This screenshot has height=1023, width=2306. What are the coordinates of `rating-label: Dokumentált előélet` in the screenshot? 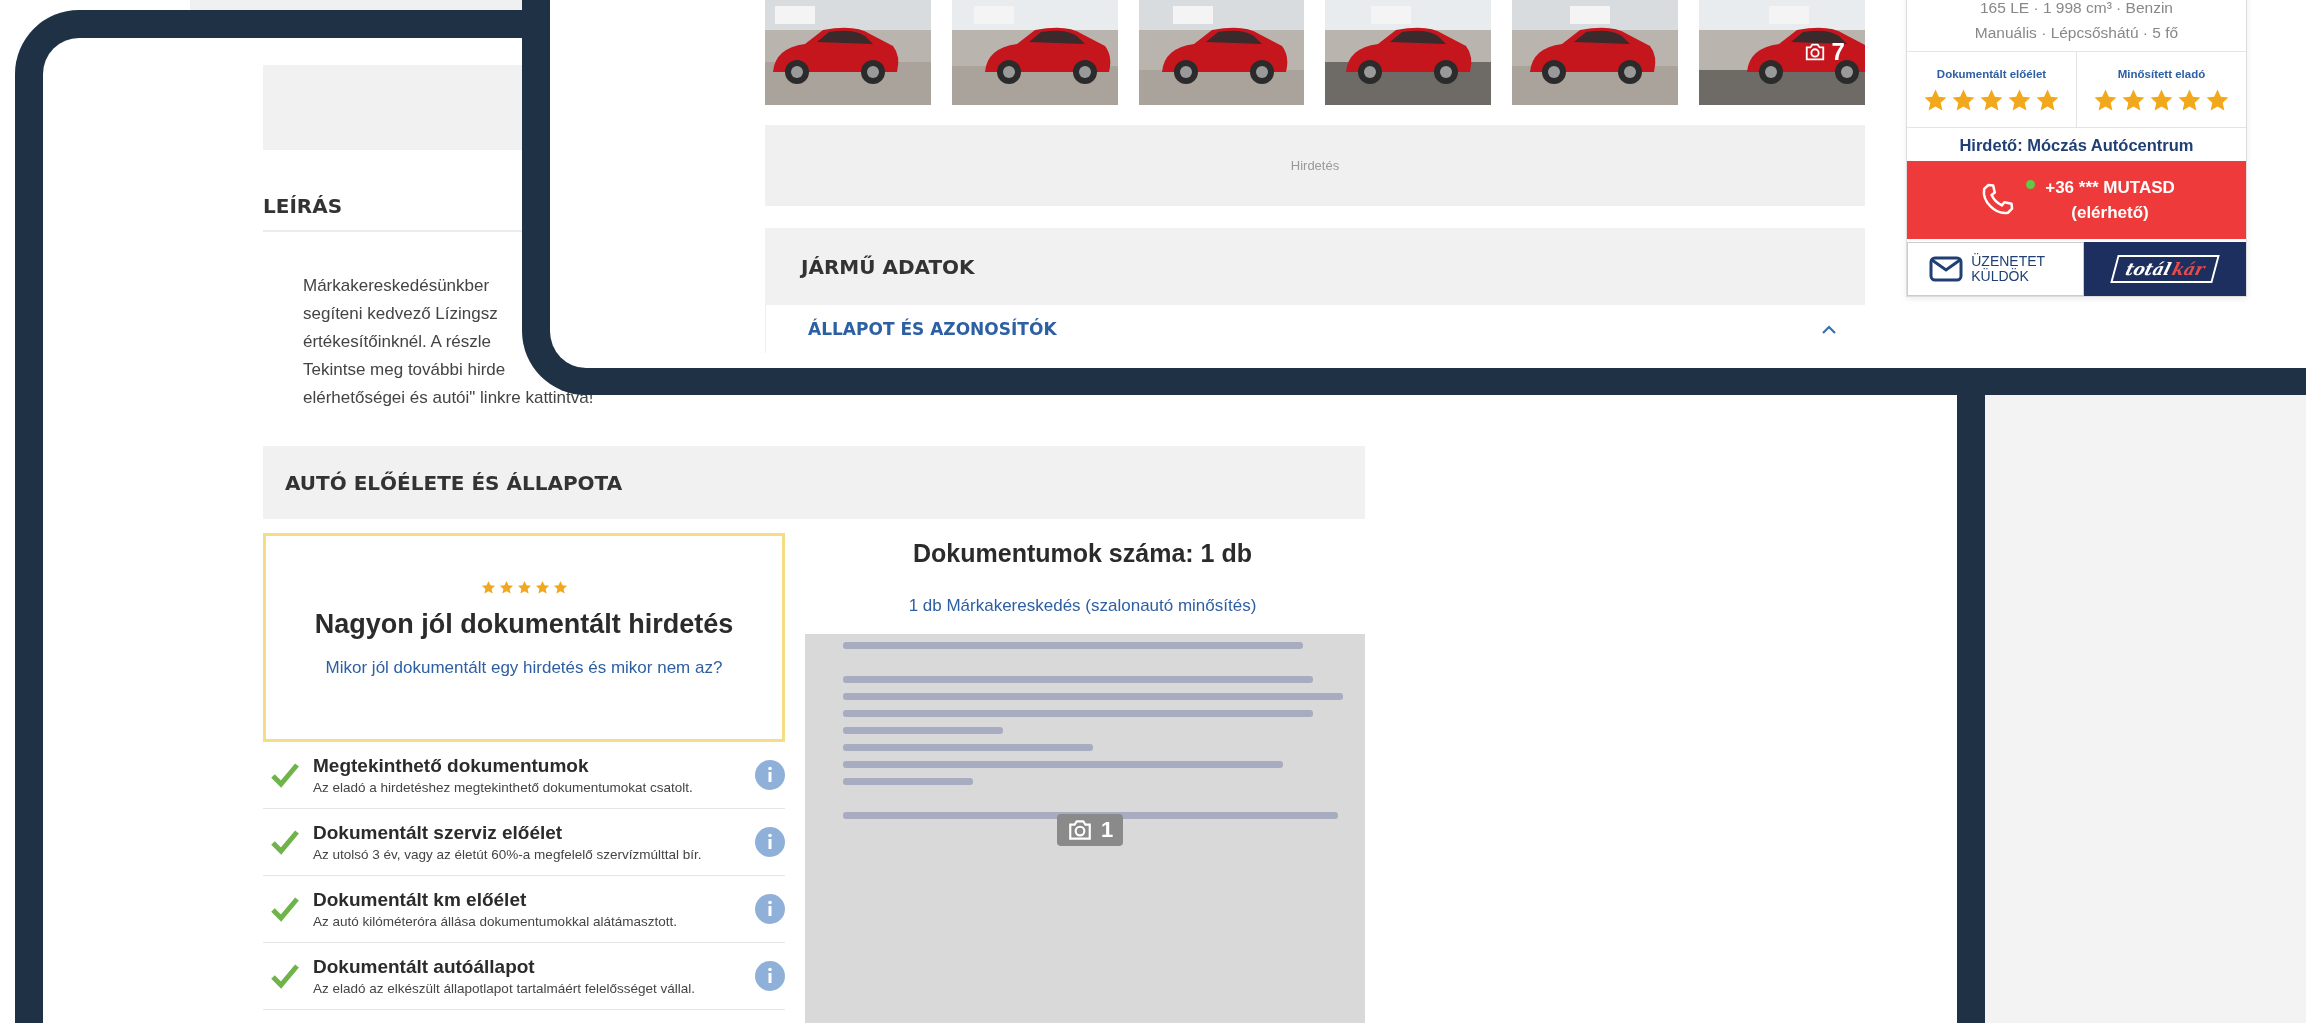 It's located at (1991, 74).